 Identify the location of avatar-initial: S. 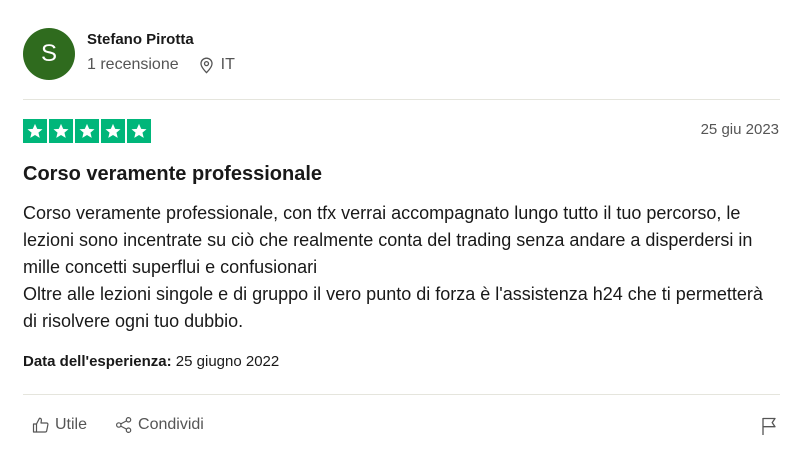
(48, 53).